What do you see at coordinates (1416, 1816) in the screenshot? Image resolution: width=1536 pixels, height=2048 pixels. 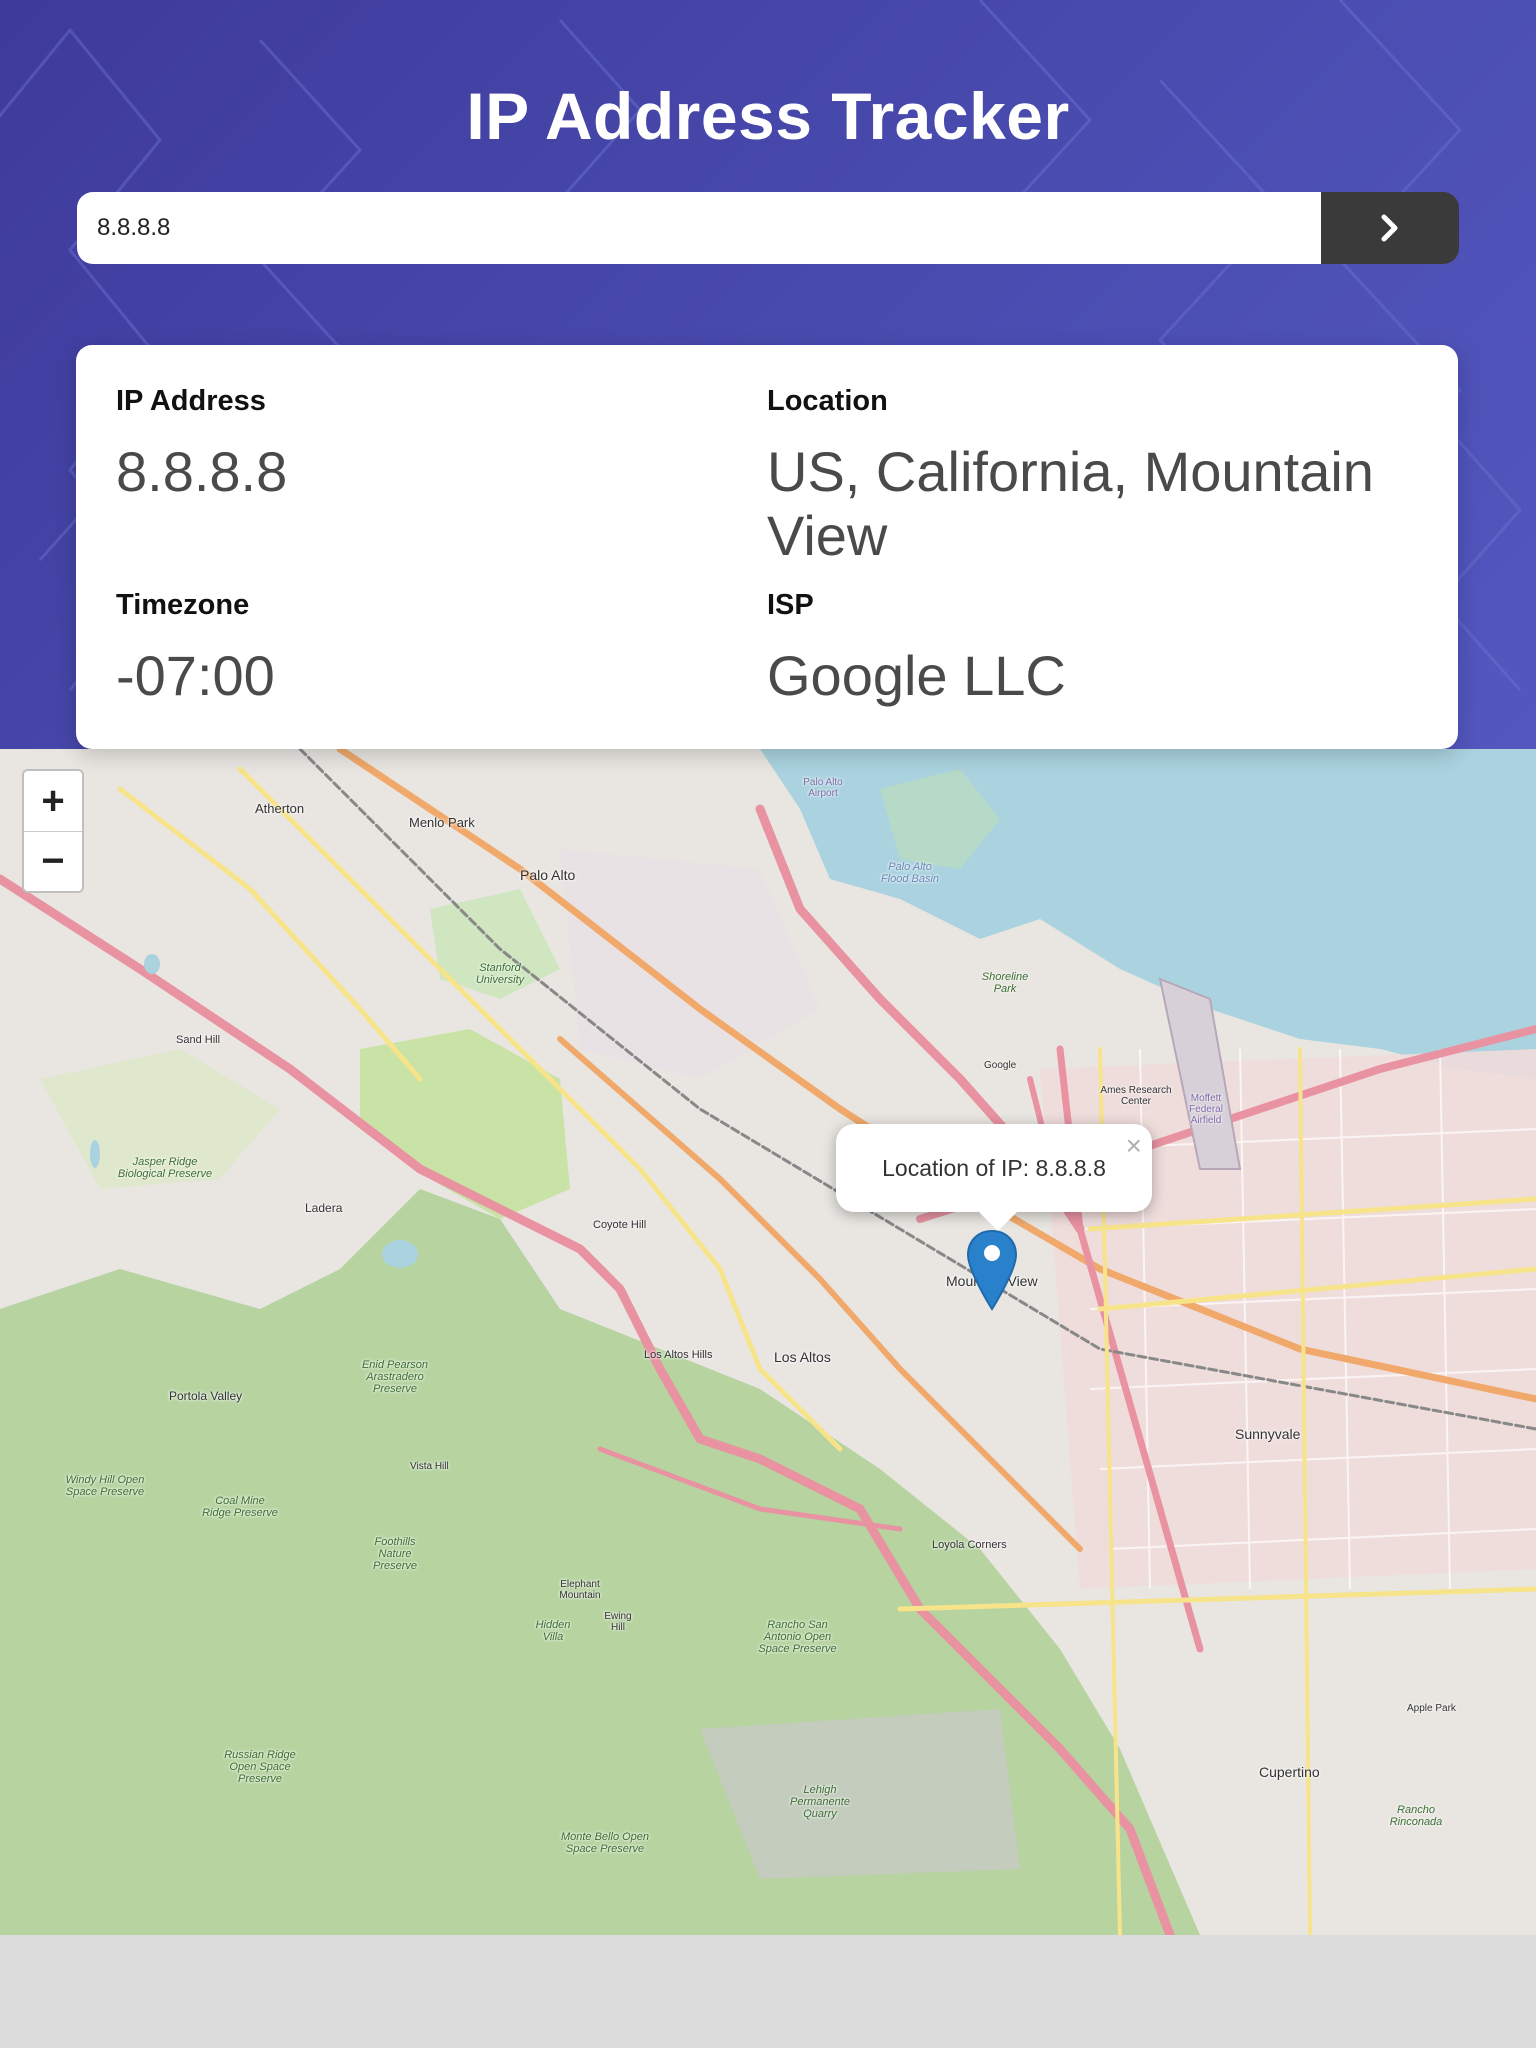 I see `place-label: Rancho Rinconada` at bounding box center [1416, 1816].